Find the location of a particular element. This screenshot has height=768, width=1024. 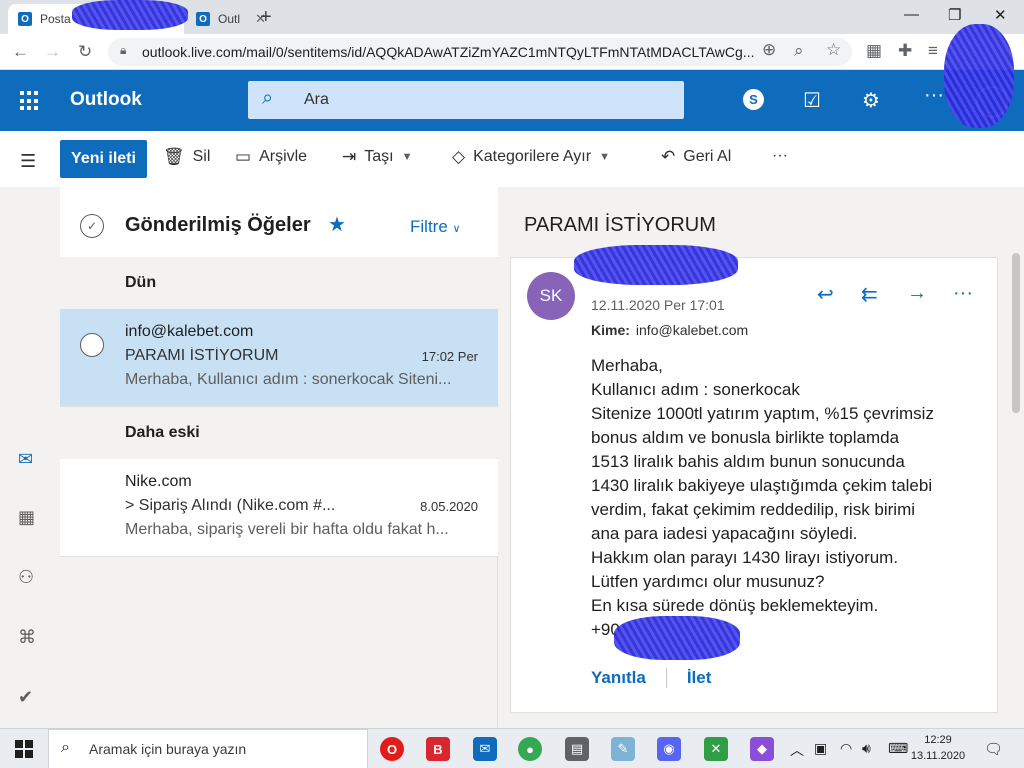

forward-arrow-icon: → is located at coordinates (52, 52).